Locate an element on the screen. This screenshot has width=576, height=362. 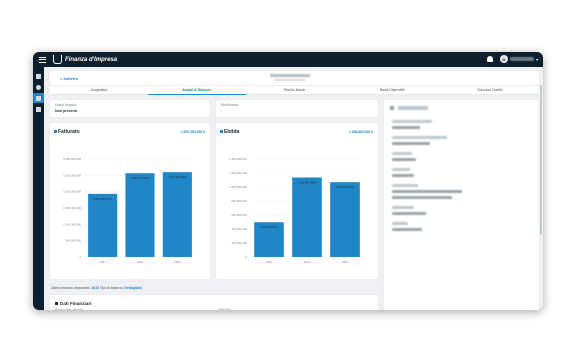
flag-icon is located at coordinates (38, 109).